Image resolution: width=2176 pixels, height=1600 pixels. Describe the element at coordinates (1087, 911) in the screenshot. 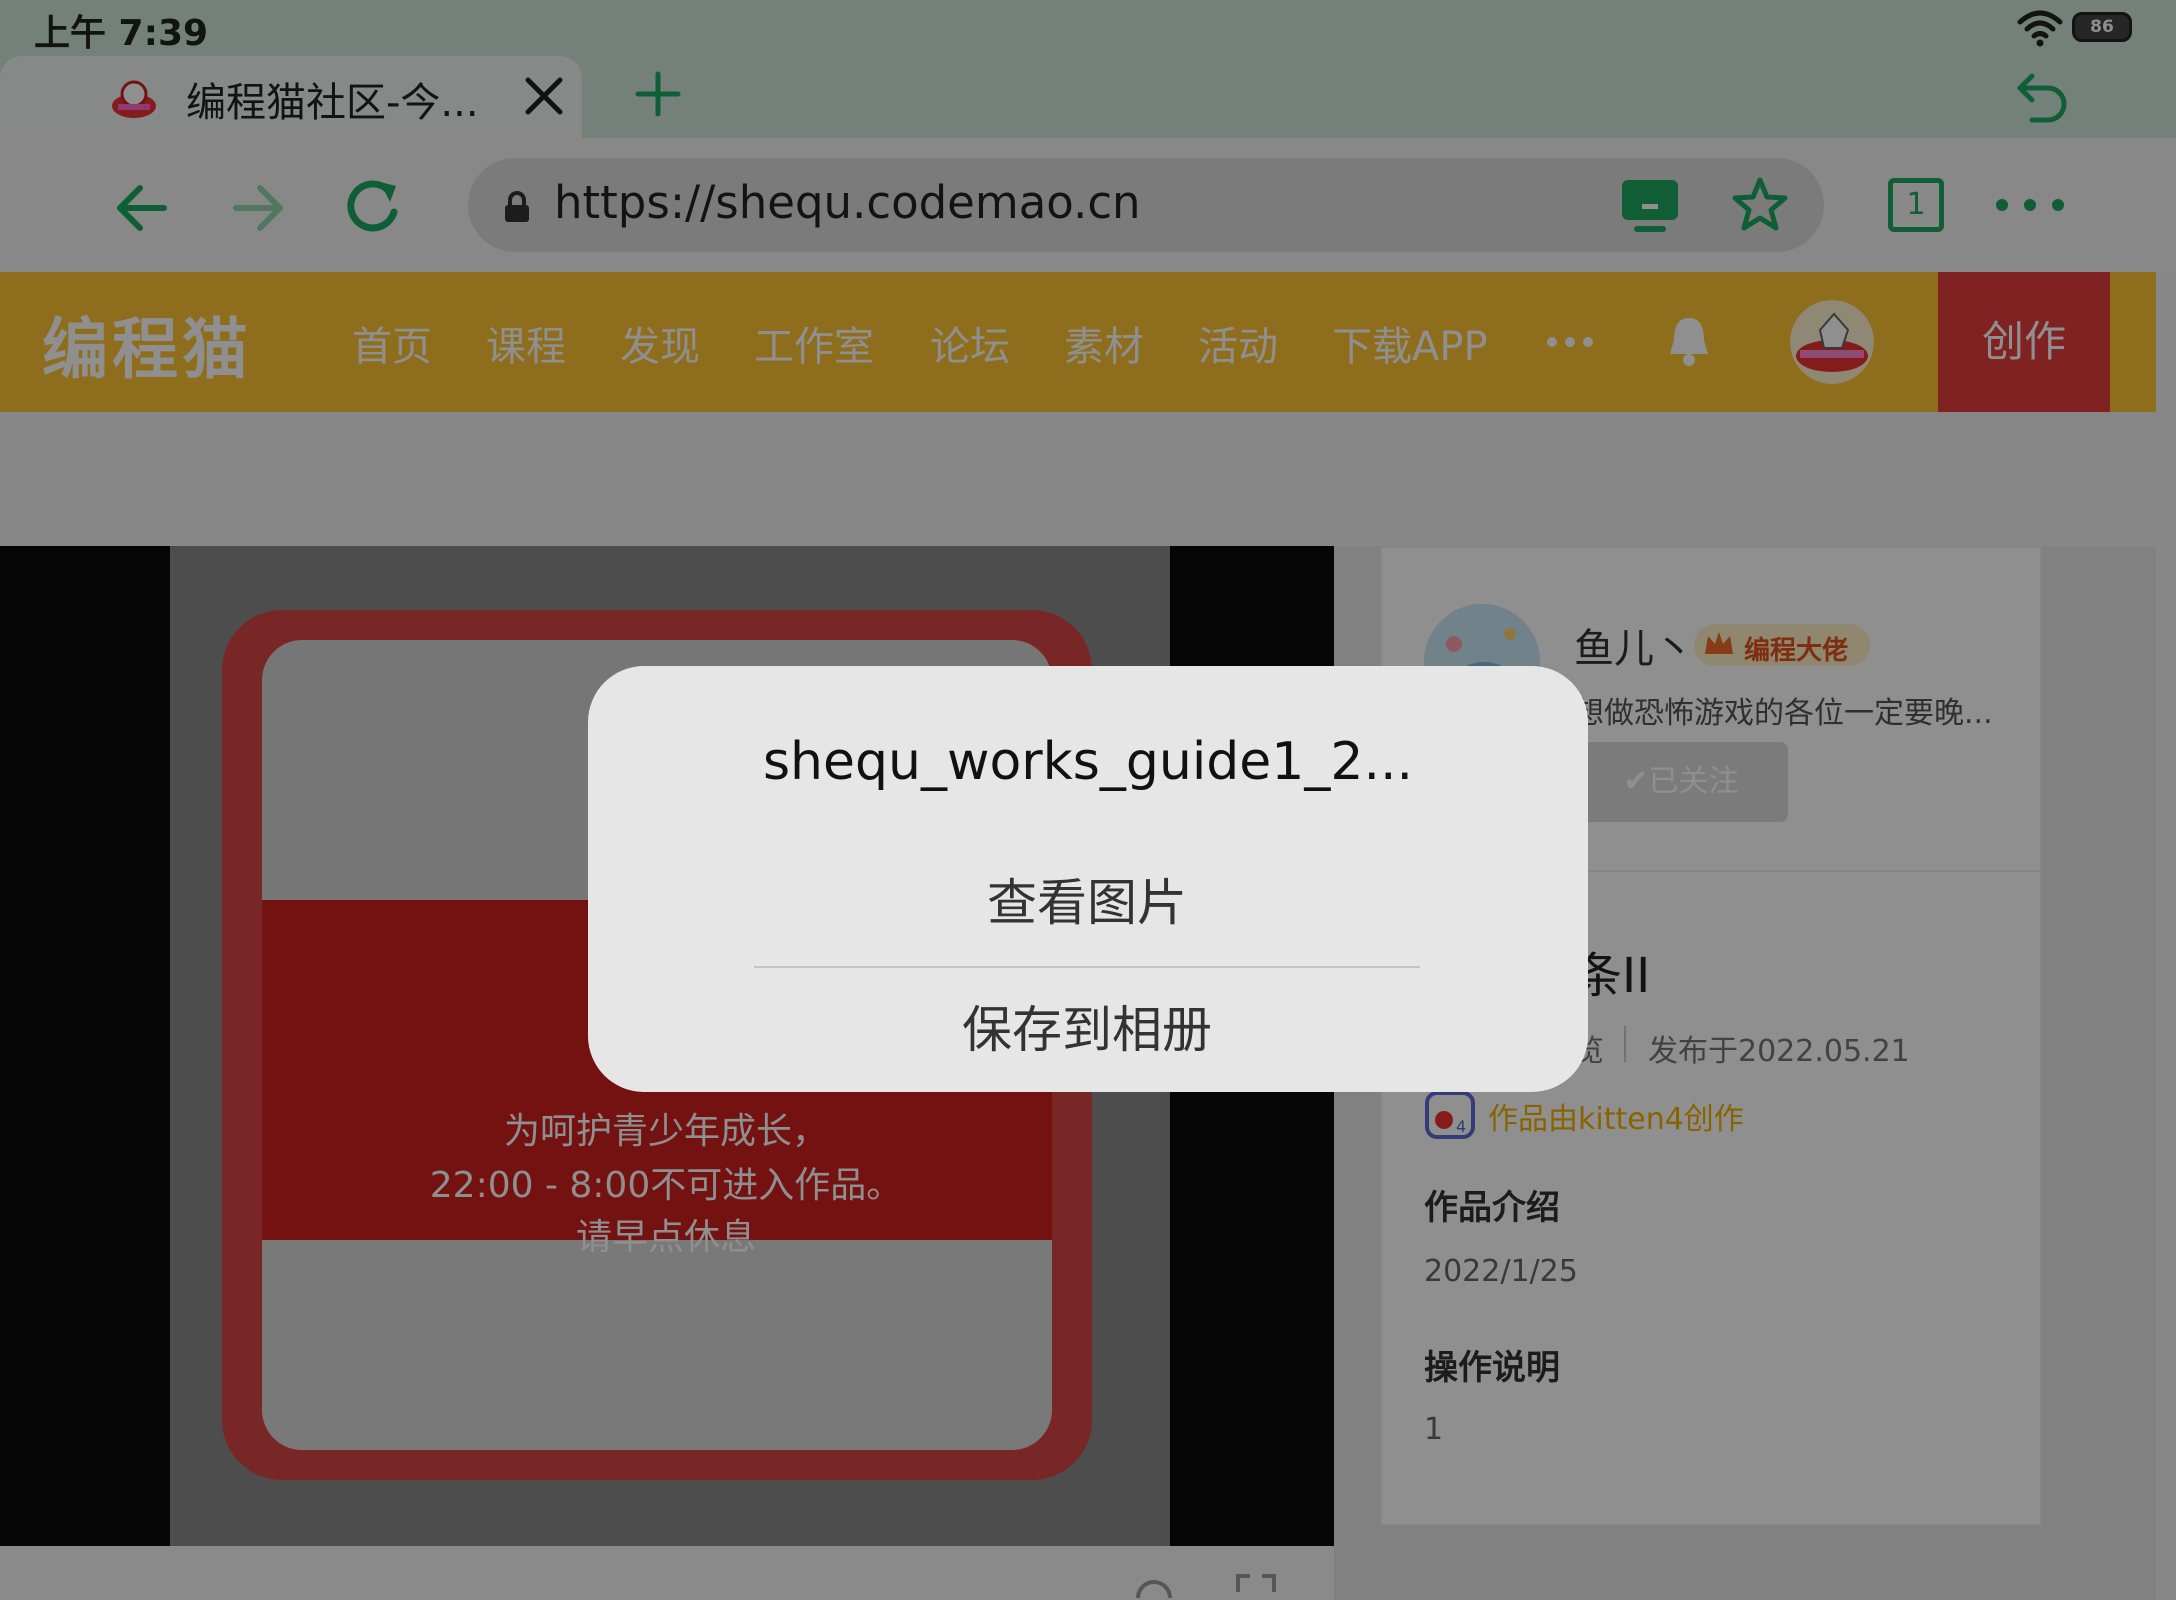

I see `view-image-option: 查看图片` at that location.